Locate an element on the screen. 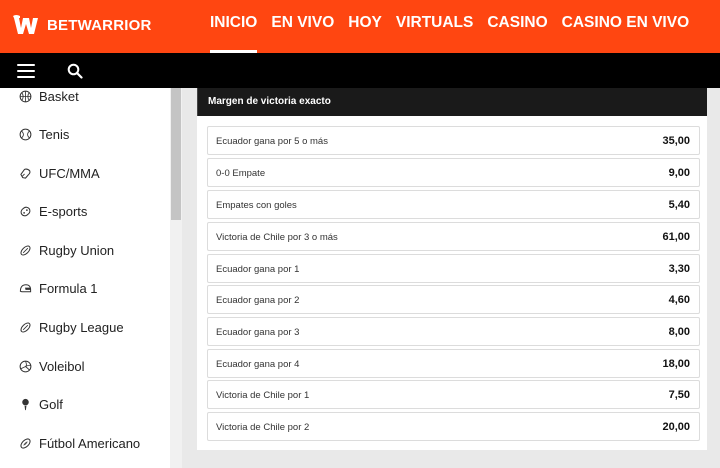  nav-casino: CASINO is located at coordinates (517, 26).